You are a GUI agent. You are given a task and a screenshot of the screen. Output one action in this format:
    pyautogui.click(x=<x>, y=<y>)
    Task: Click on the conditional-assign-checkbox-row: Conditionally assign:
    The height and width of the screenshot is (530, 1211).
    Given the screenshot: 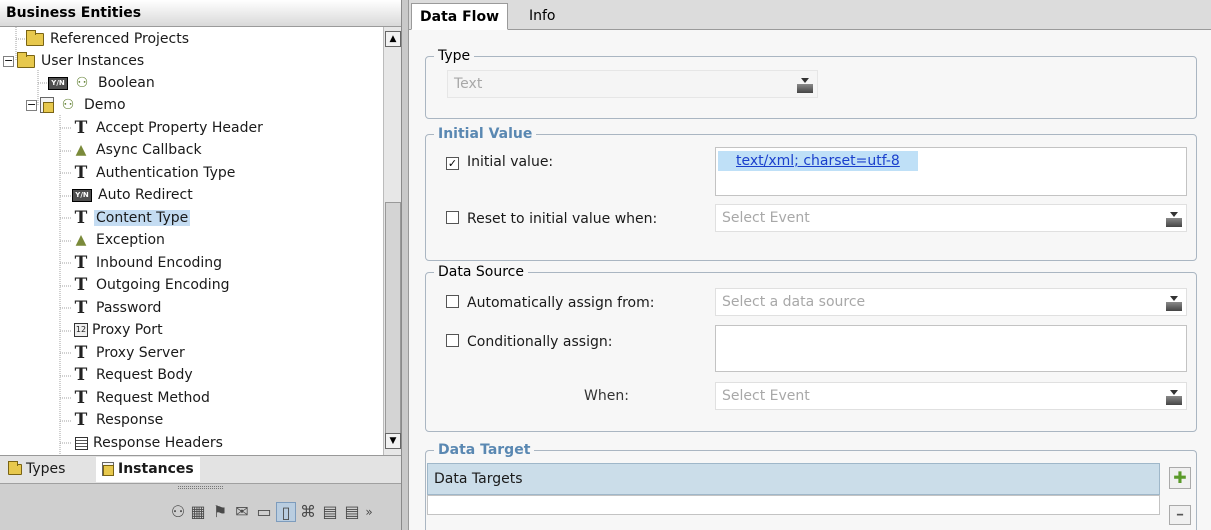 What is the action you would take?
    pyautogui.click(x=529, y=342)
    